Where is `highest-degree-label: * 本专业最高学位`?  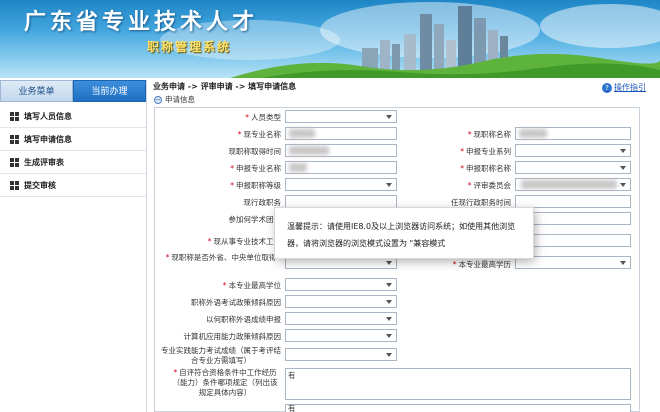
highest-degree-label: * 本专业最高学位 is located at coordinates (251, 285).